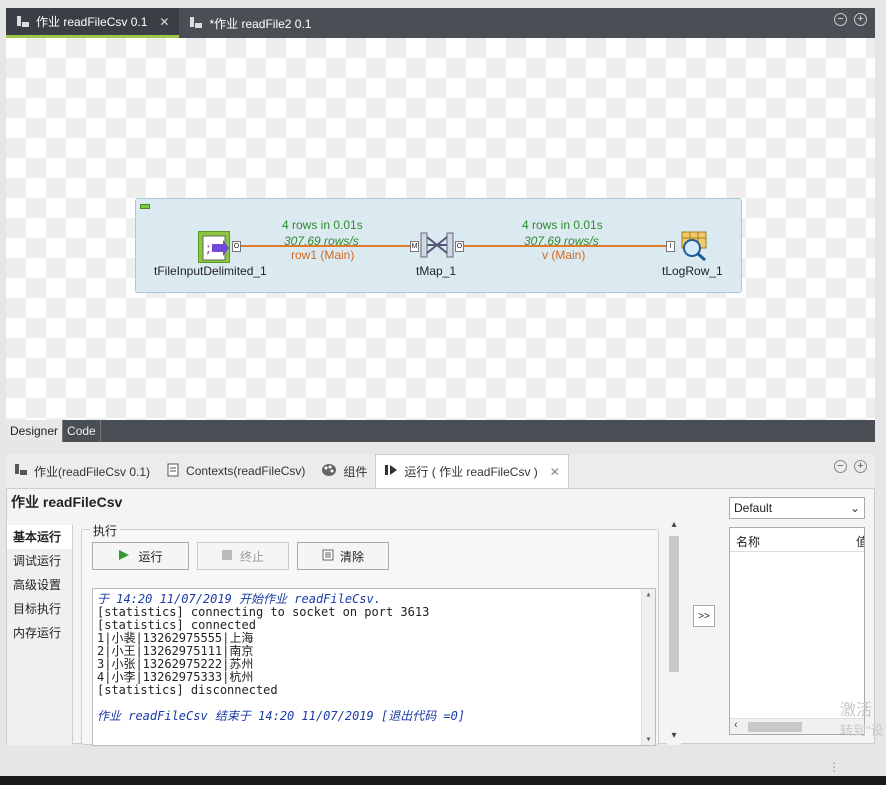  What do you see at coordinates (246, 471) in the screenshot?
I see `tab-label: Contexts(readFileCsv)` at bounding box center [246, 471].